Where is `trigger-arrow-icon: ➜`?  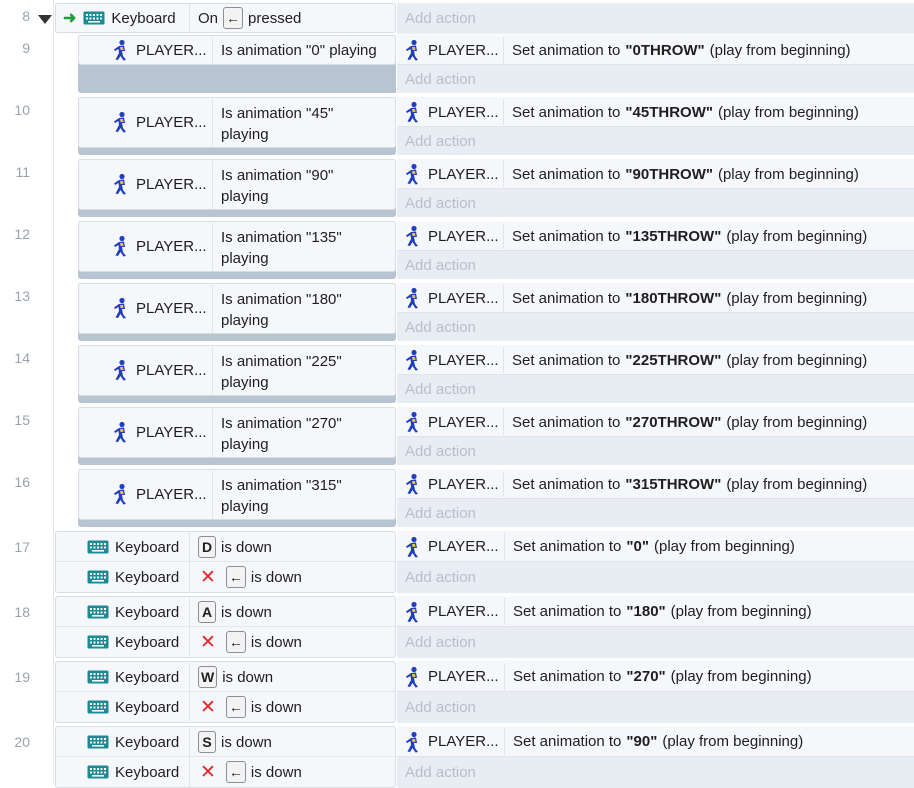 trigger-arrow-icon: ➜ is located at coordinates (70, 18).